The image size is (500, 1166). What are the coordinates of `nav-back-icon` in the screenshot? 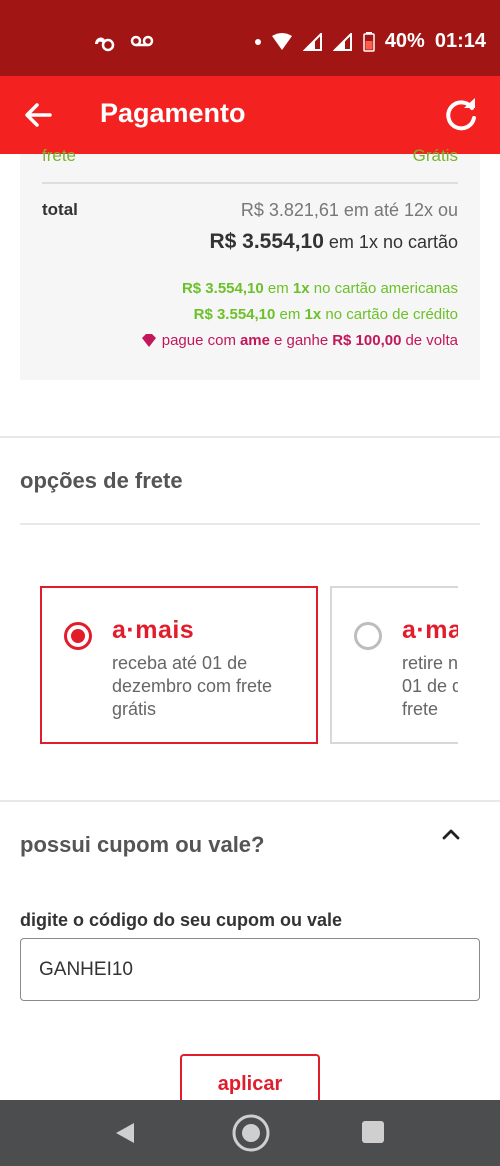 It's located at (125, 1133).